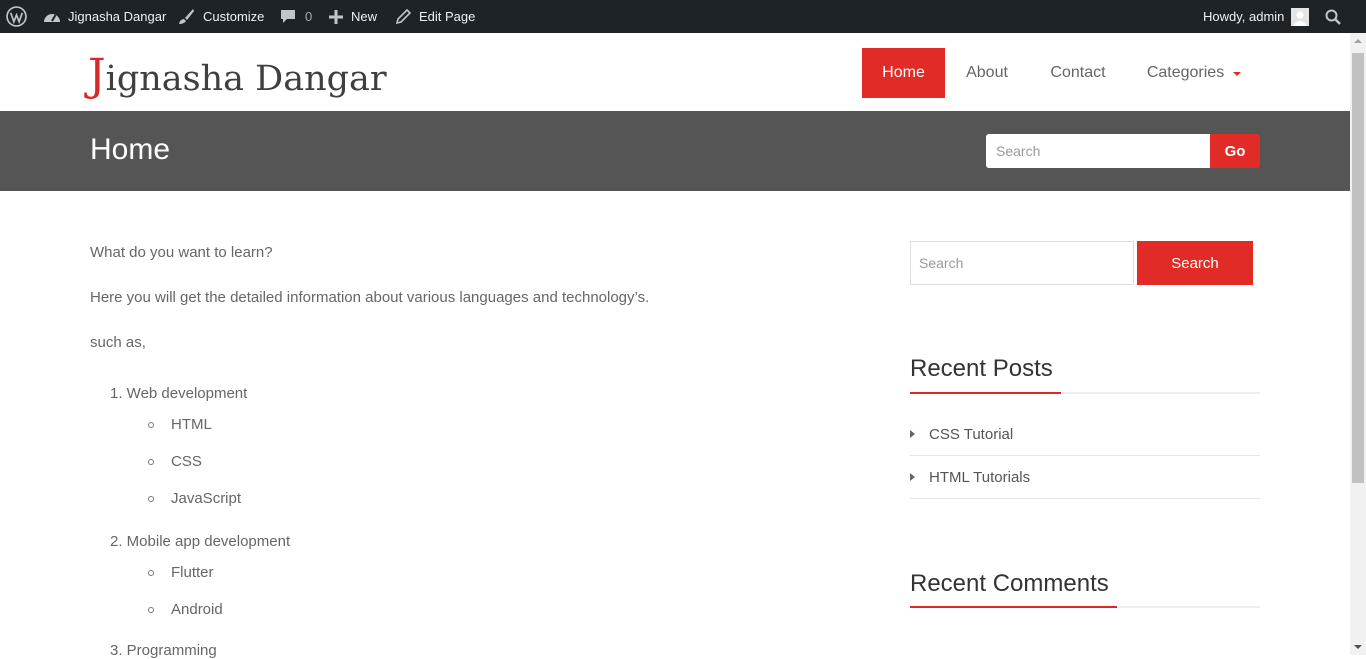  I want to click on nav-categories-label: Categories, so click(1185, 72).